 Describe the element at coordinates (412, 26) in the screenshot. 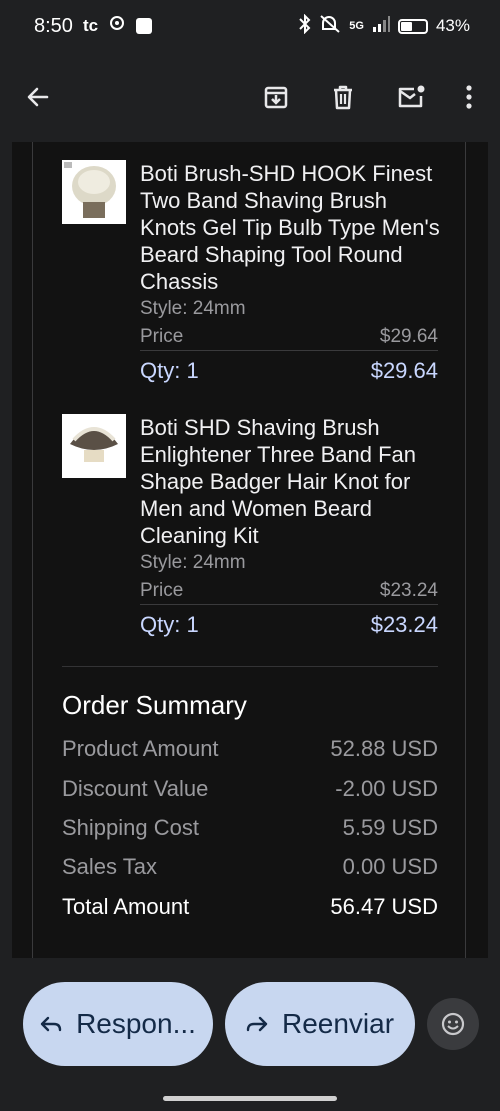

I see `battery-icon` at that location.